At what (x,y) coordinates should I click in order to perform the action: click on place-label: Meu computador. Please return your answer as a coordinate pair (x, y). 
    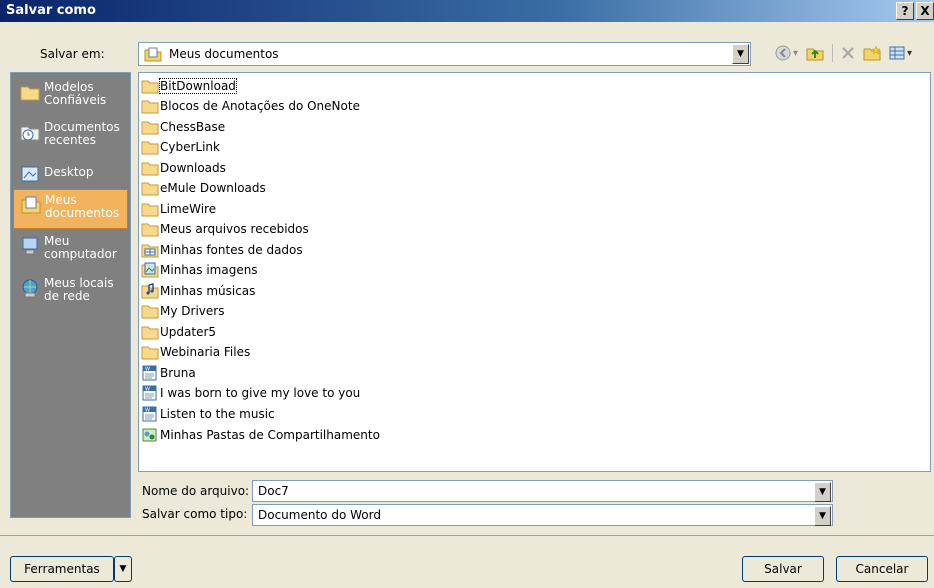
    Looking at the image, I should click on (80, 247).